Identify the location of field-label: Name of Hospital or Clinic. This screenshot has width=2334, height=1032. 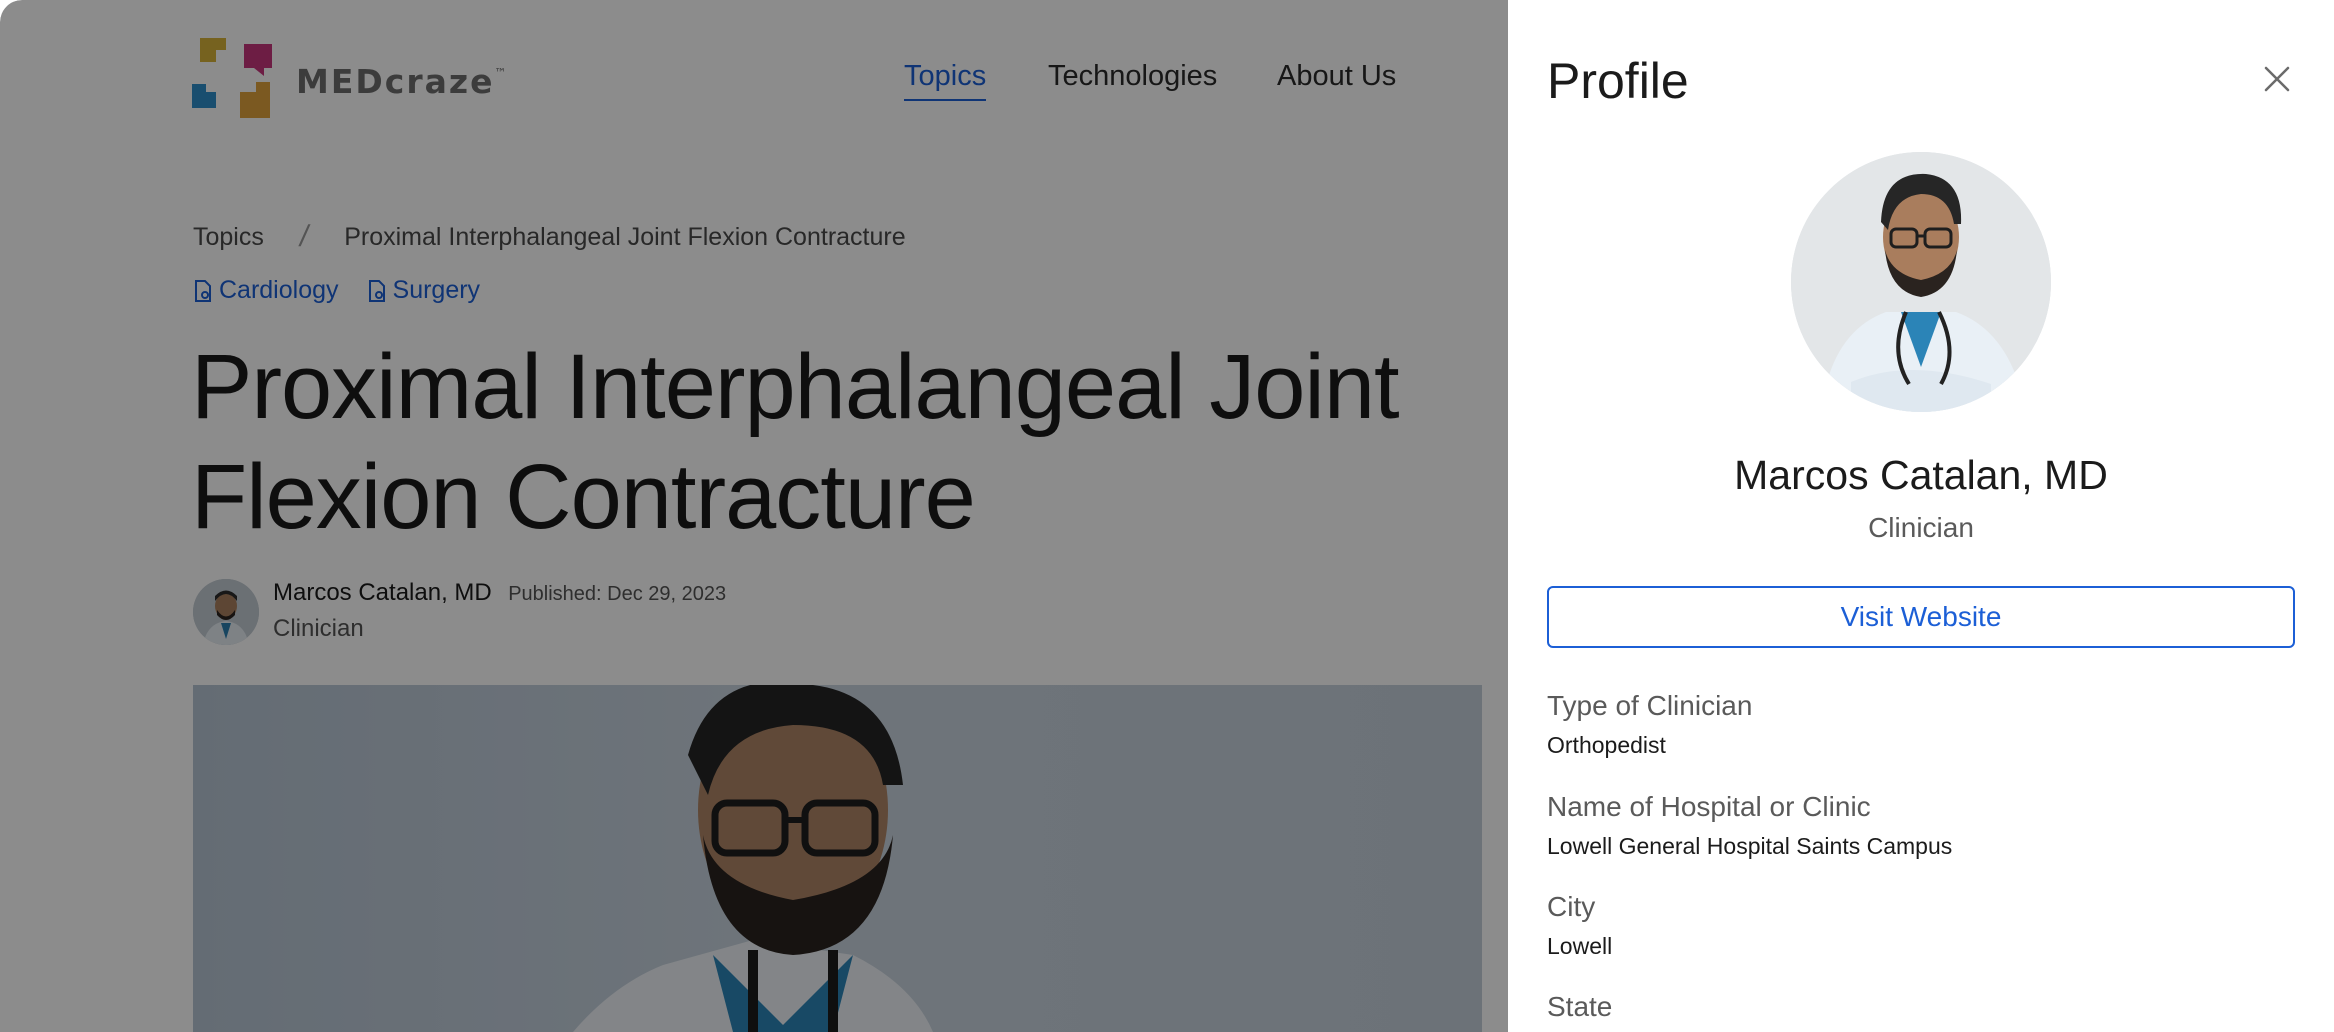
(1709, 806).